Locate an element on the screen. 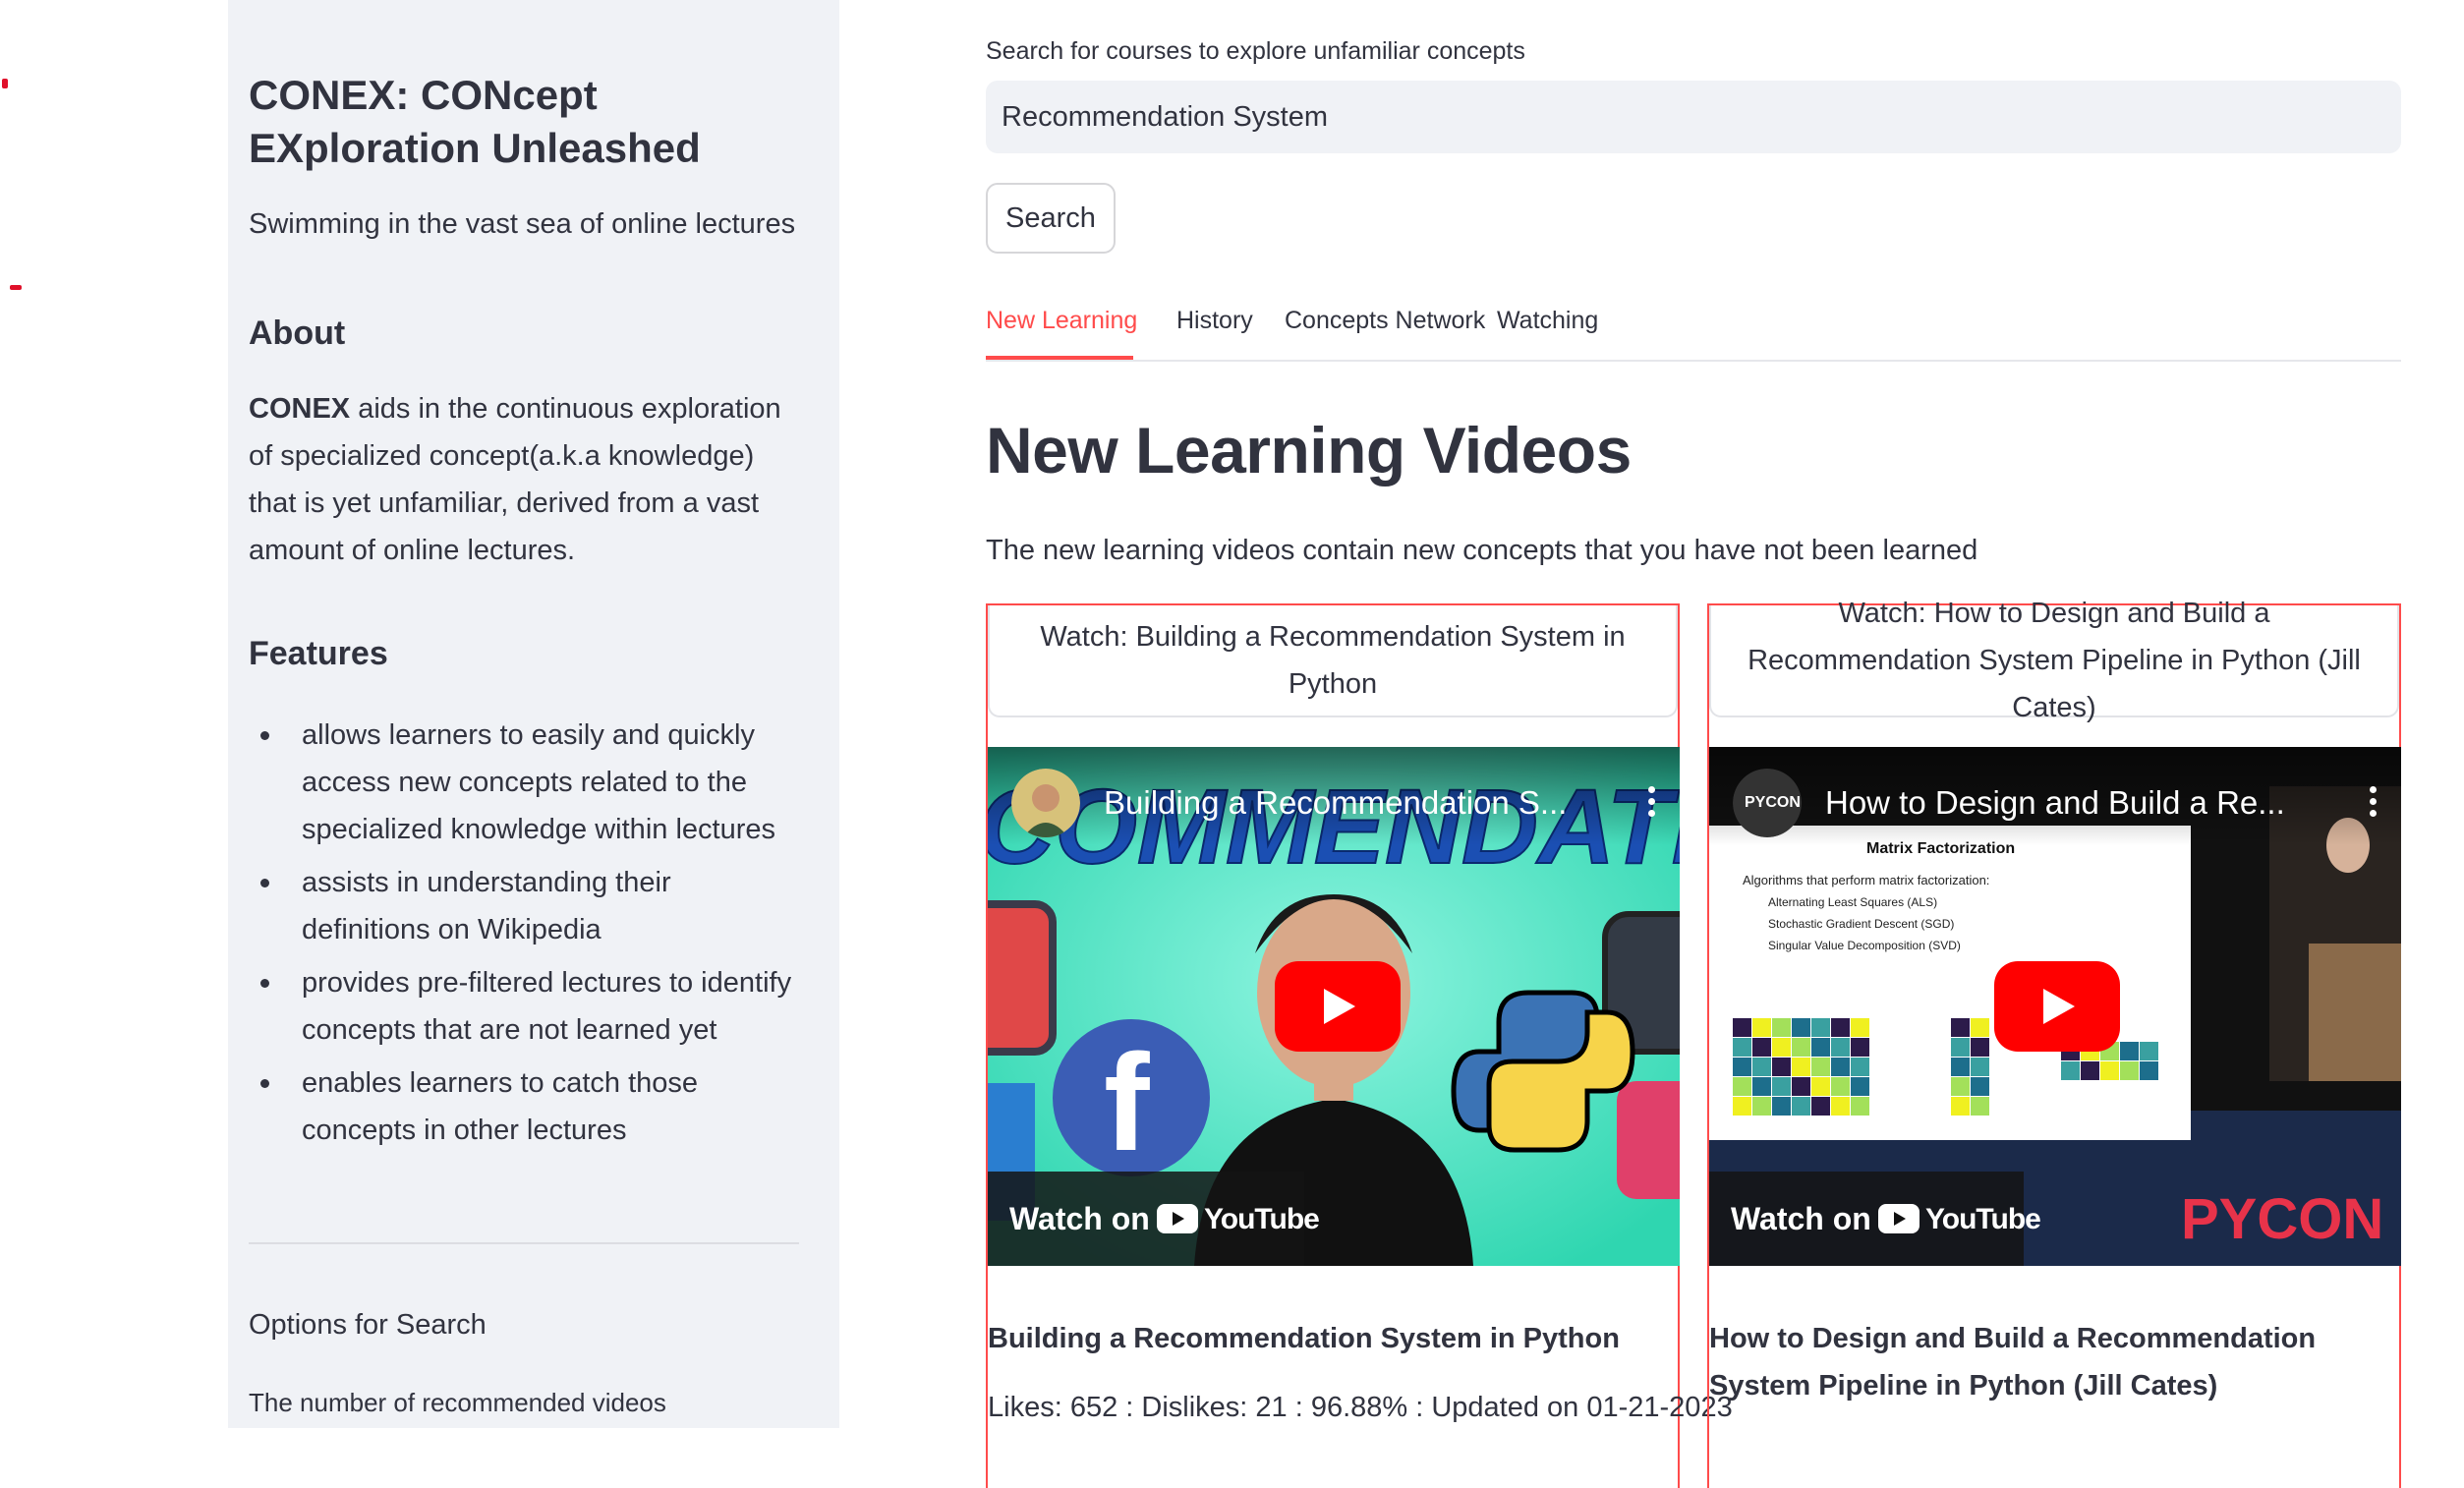 Image resolution: width=2464 pixels, height=1488 pixels. app-title: CONEX: CONcept EXploration Unleashed is located at coordinates (475, 122).